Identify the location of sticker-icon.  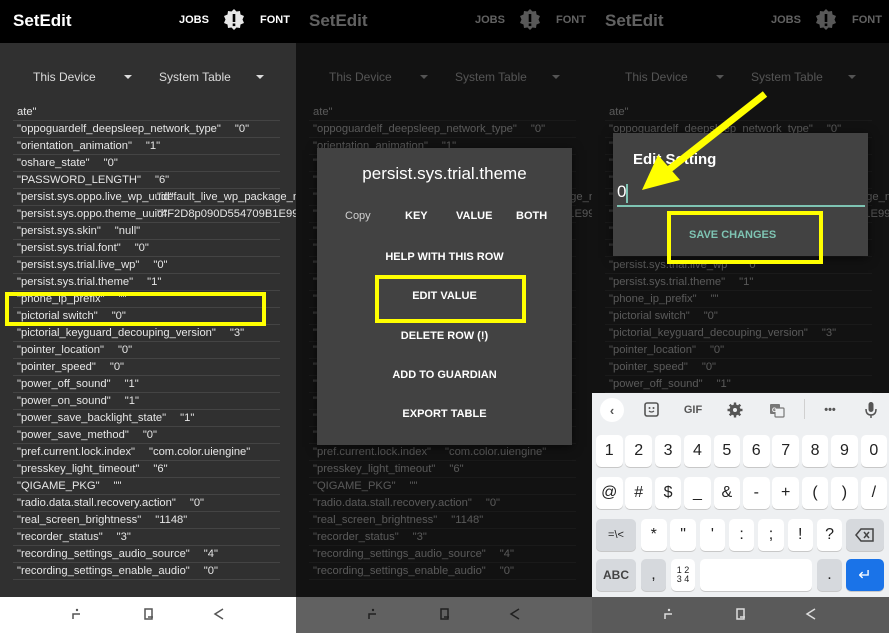
(652, 410).